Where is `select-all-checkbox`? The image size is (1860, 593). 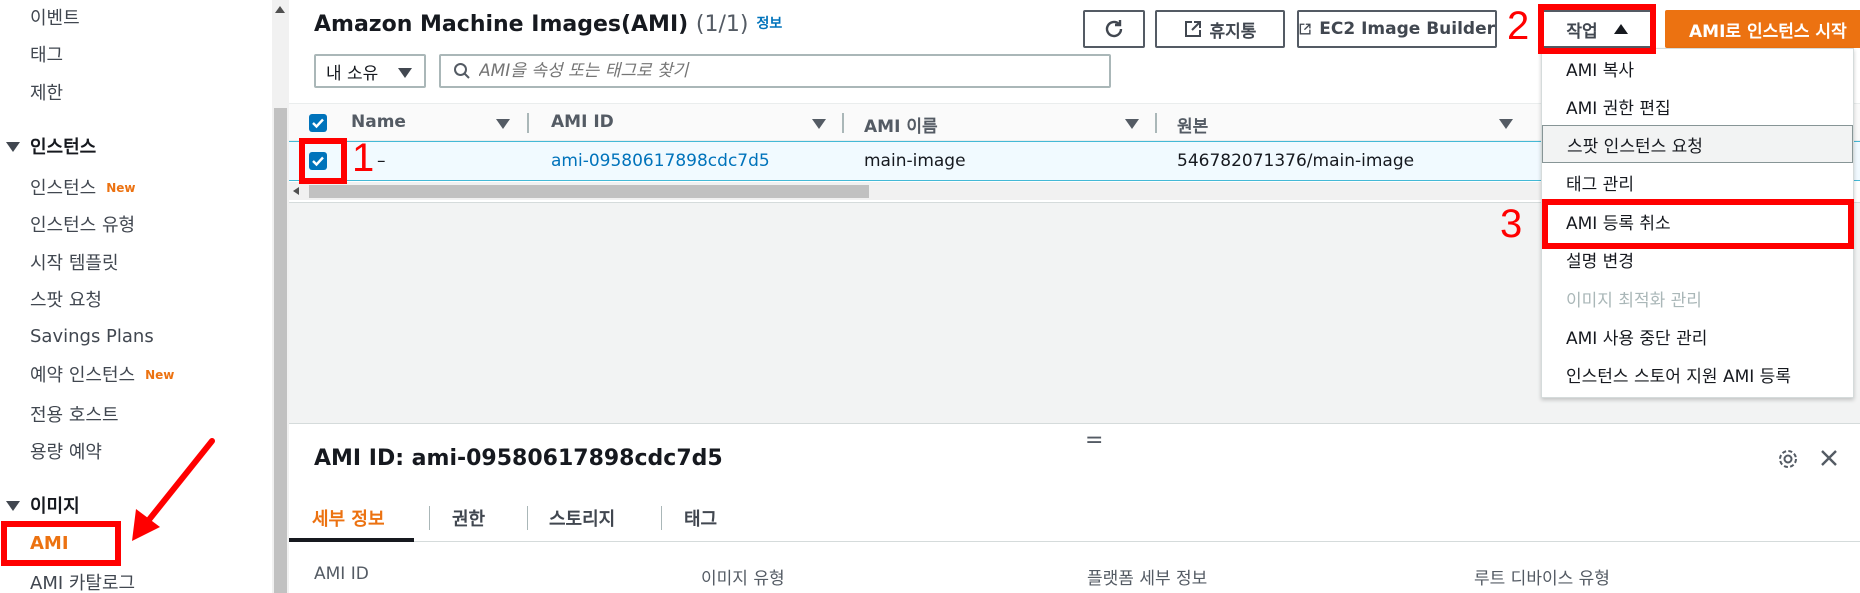
select-all-checkbox is located at coordinates (318, 123).